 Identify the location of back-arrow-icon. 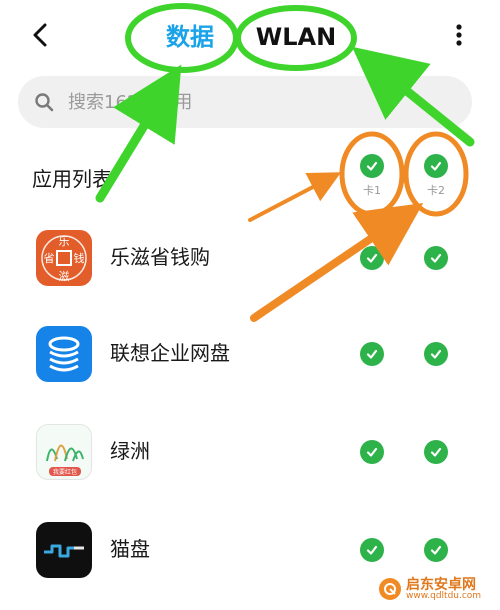
(40, 35).